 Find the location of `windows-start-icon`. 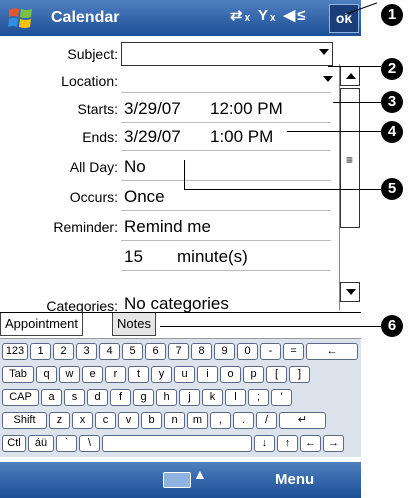

windows-start-icon is located at coordinates (21, 18).